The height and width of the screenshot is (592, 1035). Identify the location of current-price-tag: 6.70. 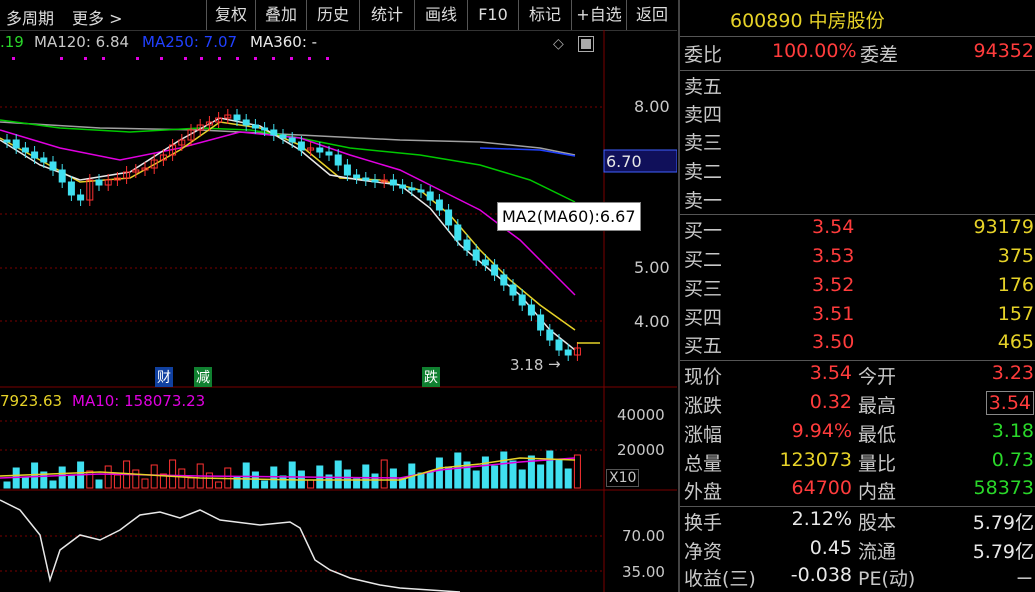
(624, 161).